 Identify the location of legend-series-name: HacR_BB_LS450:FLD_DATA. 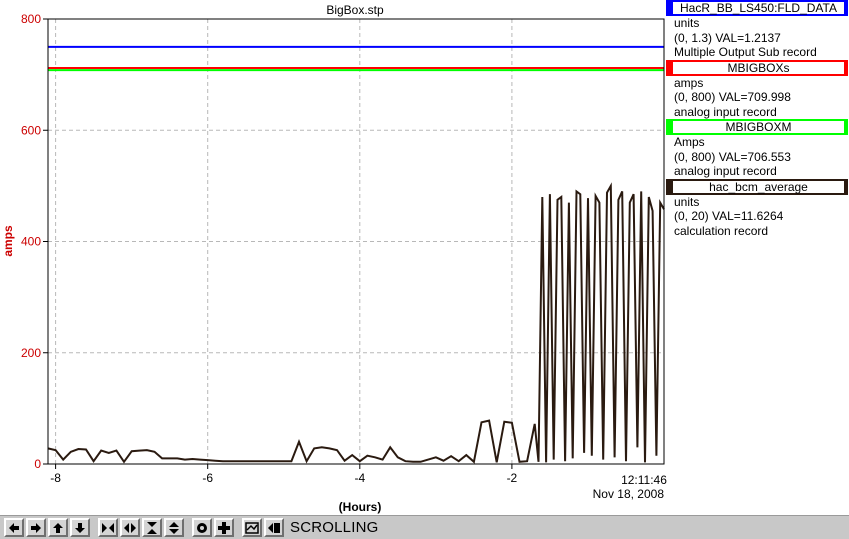
(757, 8).